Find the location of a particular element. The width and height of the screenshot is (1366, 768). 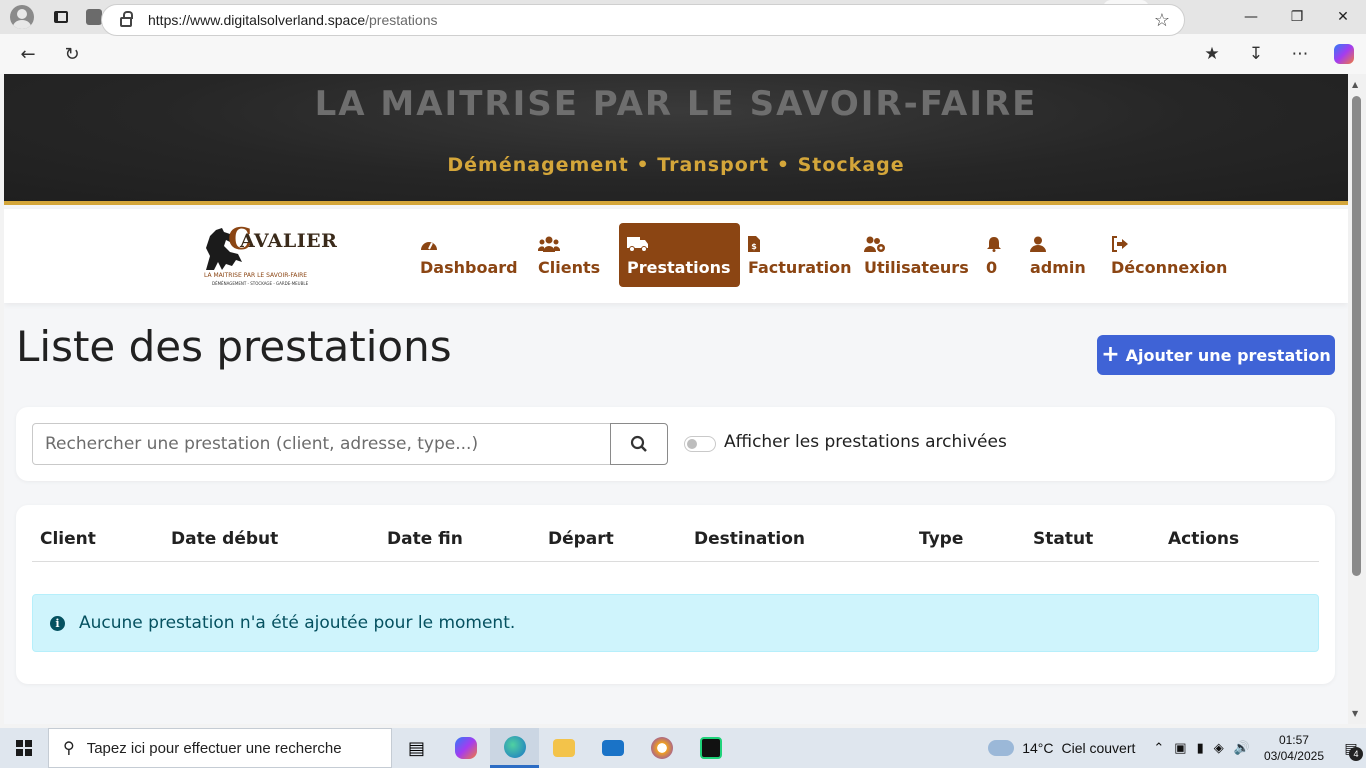

logo-brand: C AVALIER is located at coordinates (283, 239).